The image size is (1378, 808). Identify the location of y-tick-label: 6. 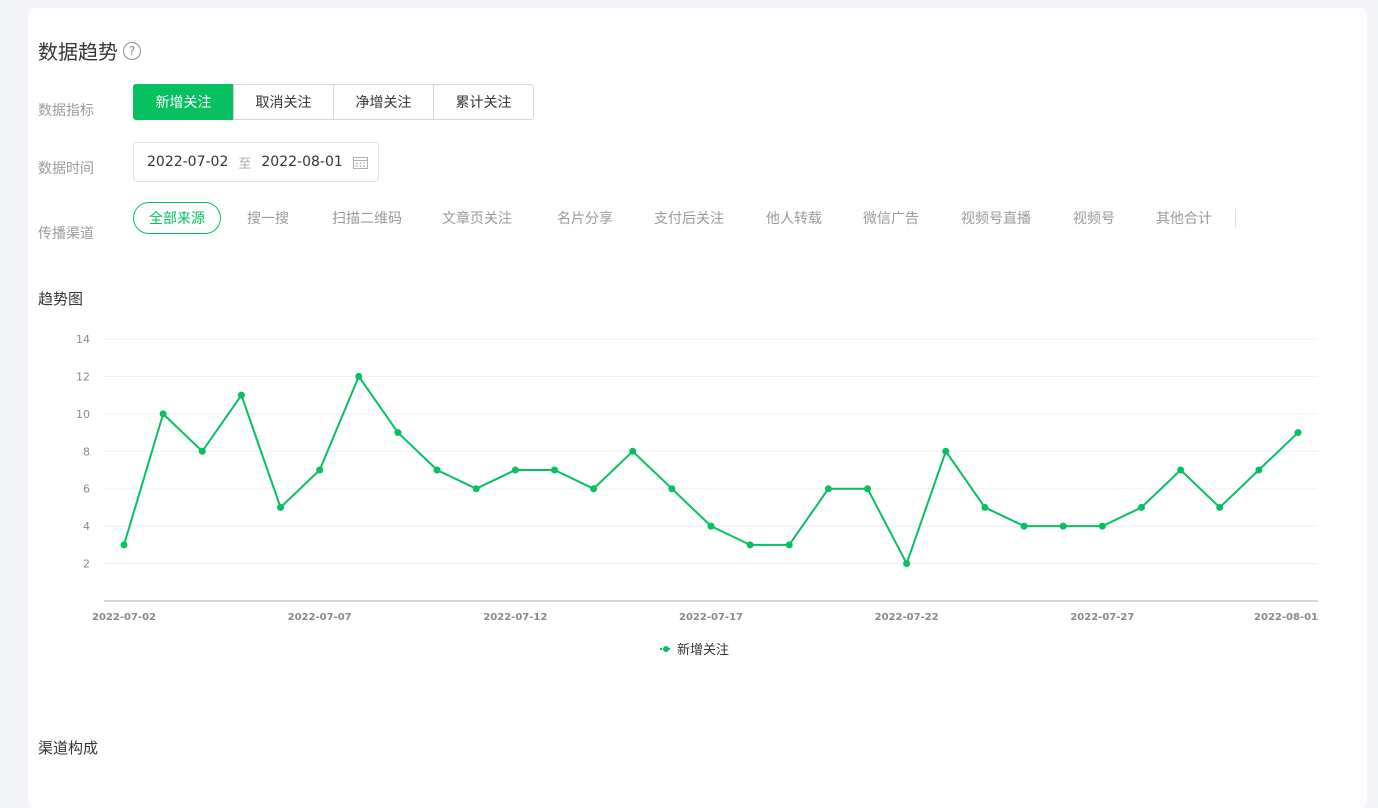
(86, 489).